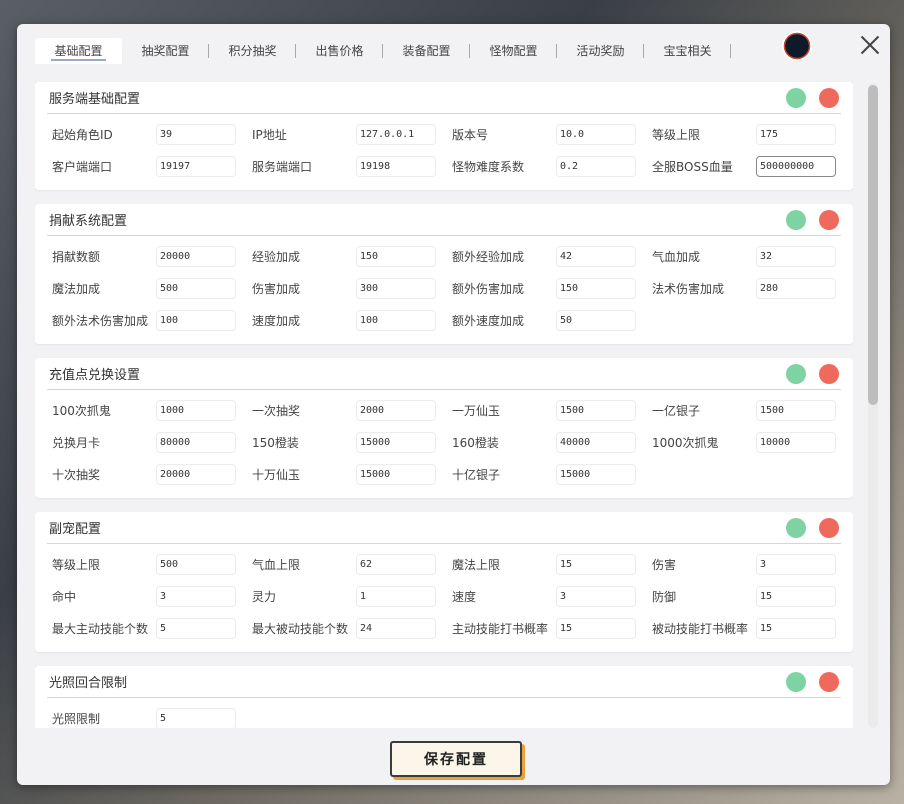 The width and height of the screenshot is (904, 804). Describe the element at coordinates (147, 288) in the screenshot. I see `config-field: 魔法加成` at that location.